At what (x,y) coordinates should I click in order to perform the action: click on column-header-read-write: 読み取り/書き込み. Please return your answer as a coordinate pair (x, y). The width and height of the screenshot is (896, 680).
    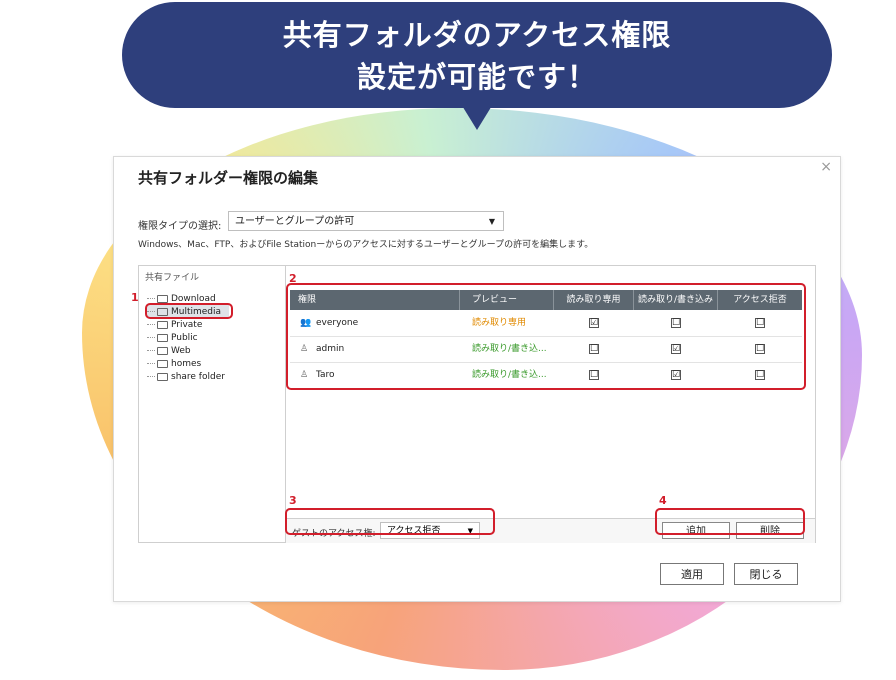
    Looking at the image, I should click on (676, 300).